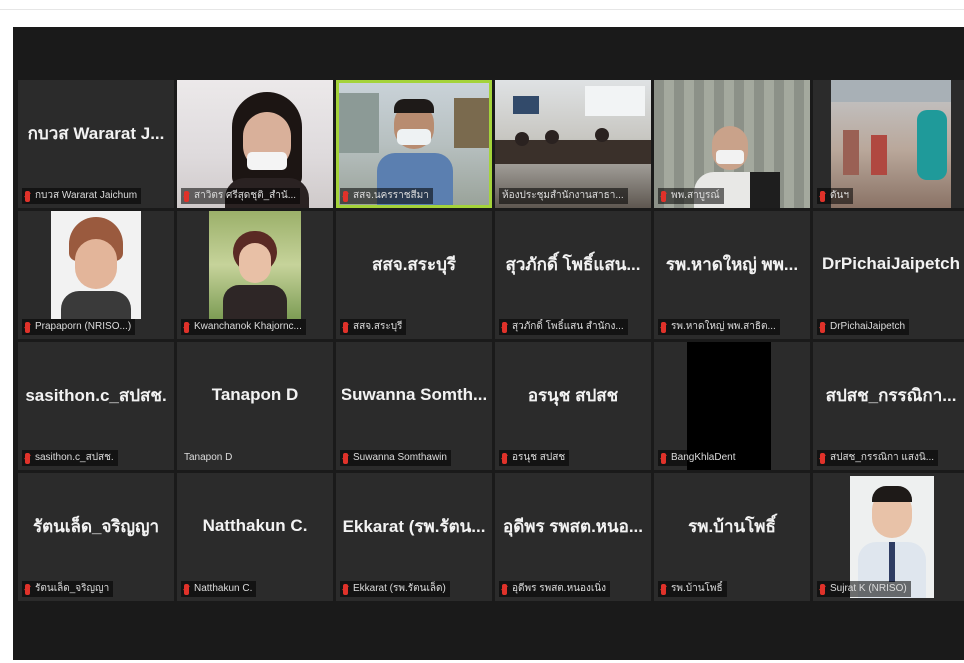 This screenshot has width=964, height=663. Describe the element at coordinates (255, 406) in the screenshot. I see `participant-tile: Tanapon D Tanapon D` at that location.